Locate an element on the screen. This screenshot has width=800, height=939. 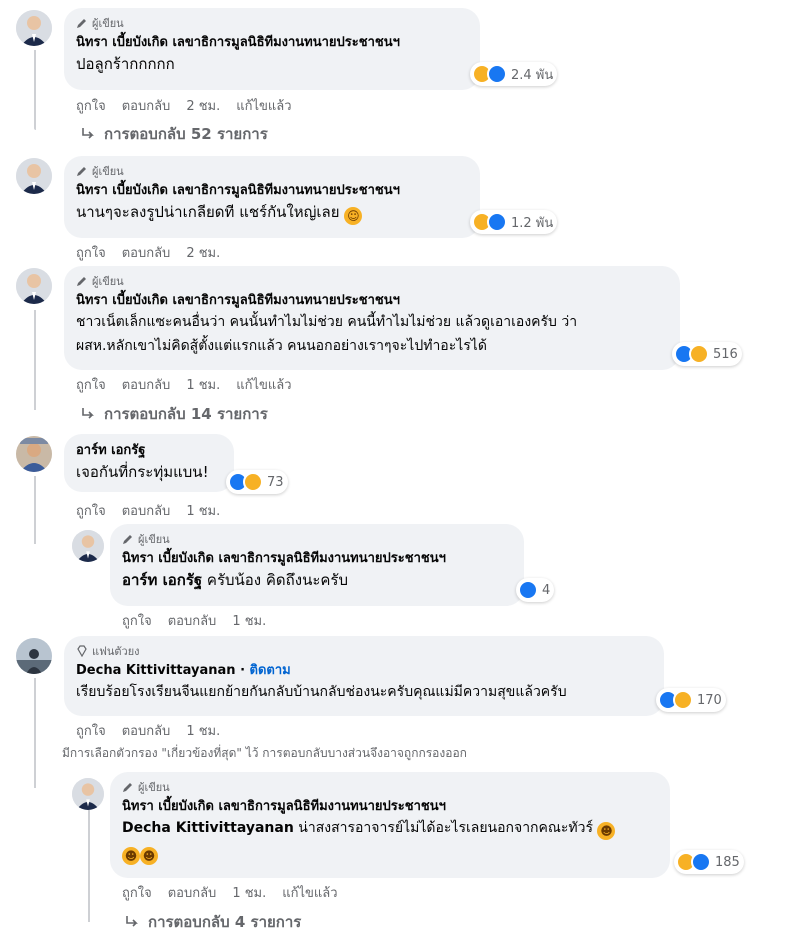
comment-text: ปอลูกร้ากกกกก is located at coordinates (125, 64).